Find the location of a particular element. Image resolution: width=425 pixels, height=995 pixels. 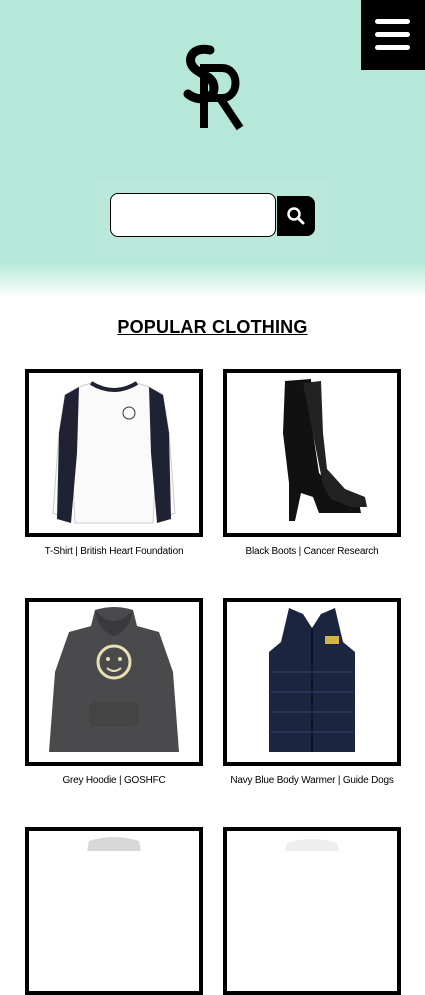

search-input is located at coordinates (193, 215).